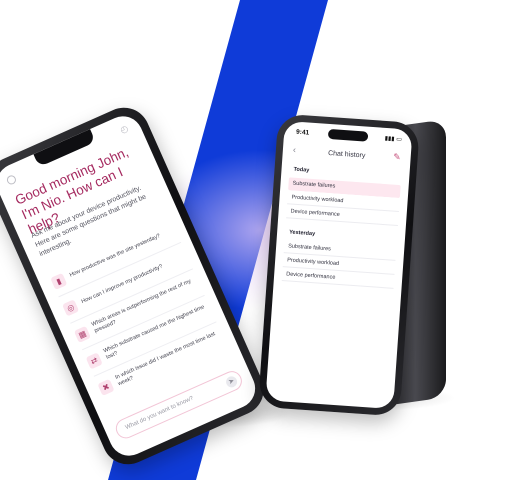 Image resolution: width=529 pixels, height=480 pixels. What do you see at coordinates (302, 233) in the screenshot?
I see `section-label-yesterday: Yesterday` at bounding box center [302, 233].